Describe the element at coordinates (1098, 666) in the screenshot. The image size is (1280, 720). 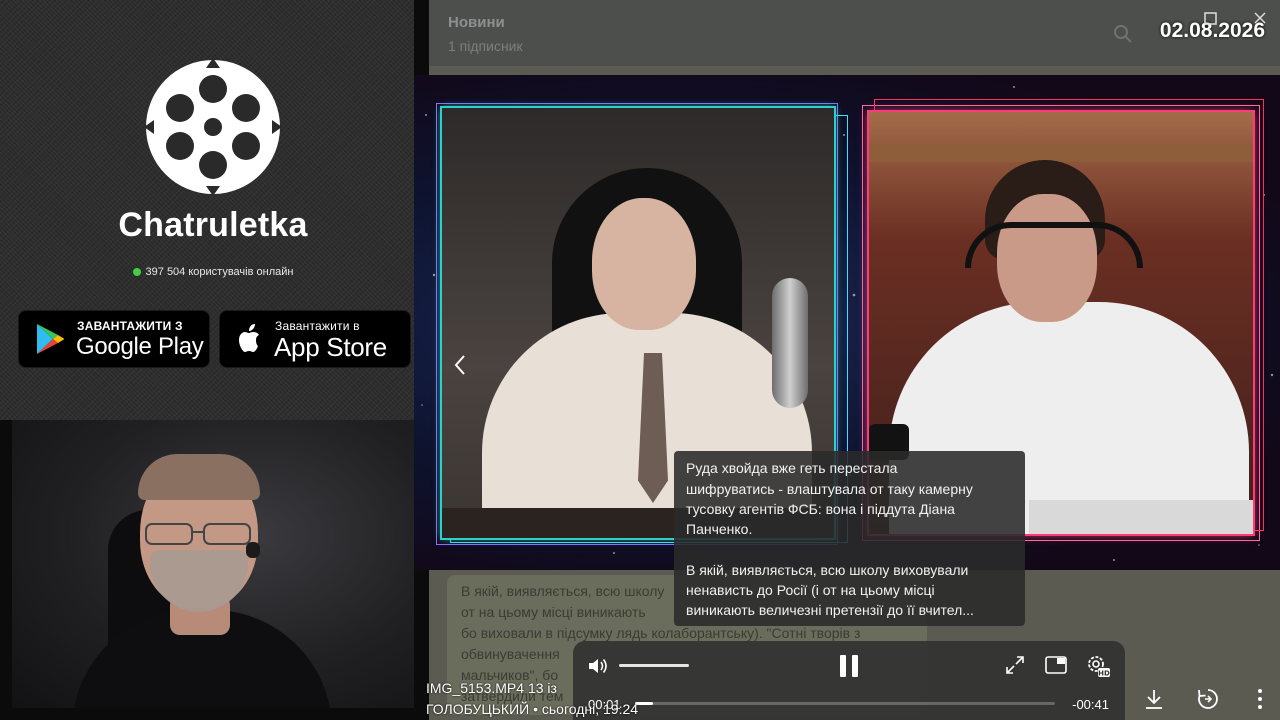
I see `gear-icon: HD` at that location.